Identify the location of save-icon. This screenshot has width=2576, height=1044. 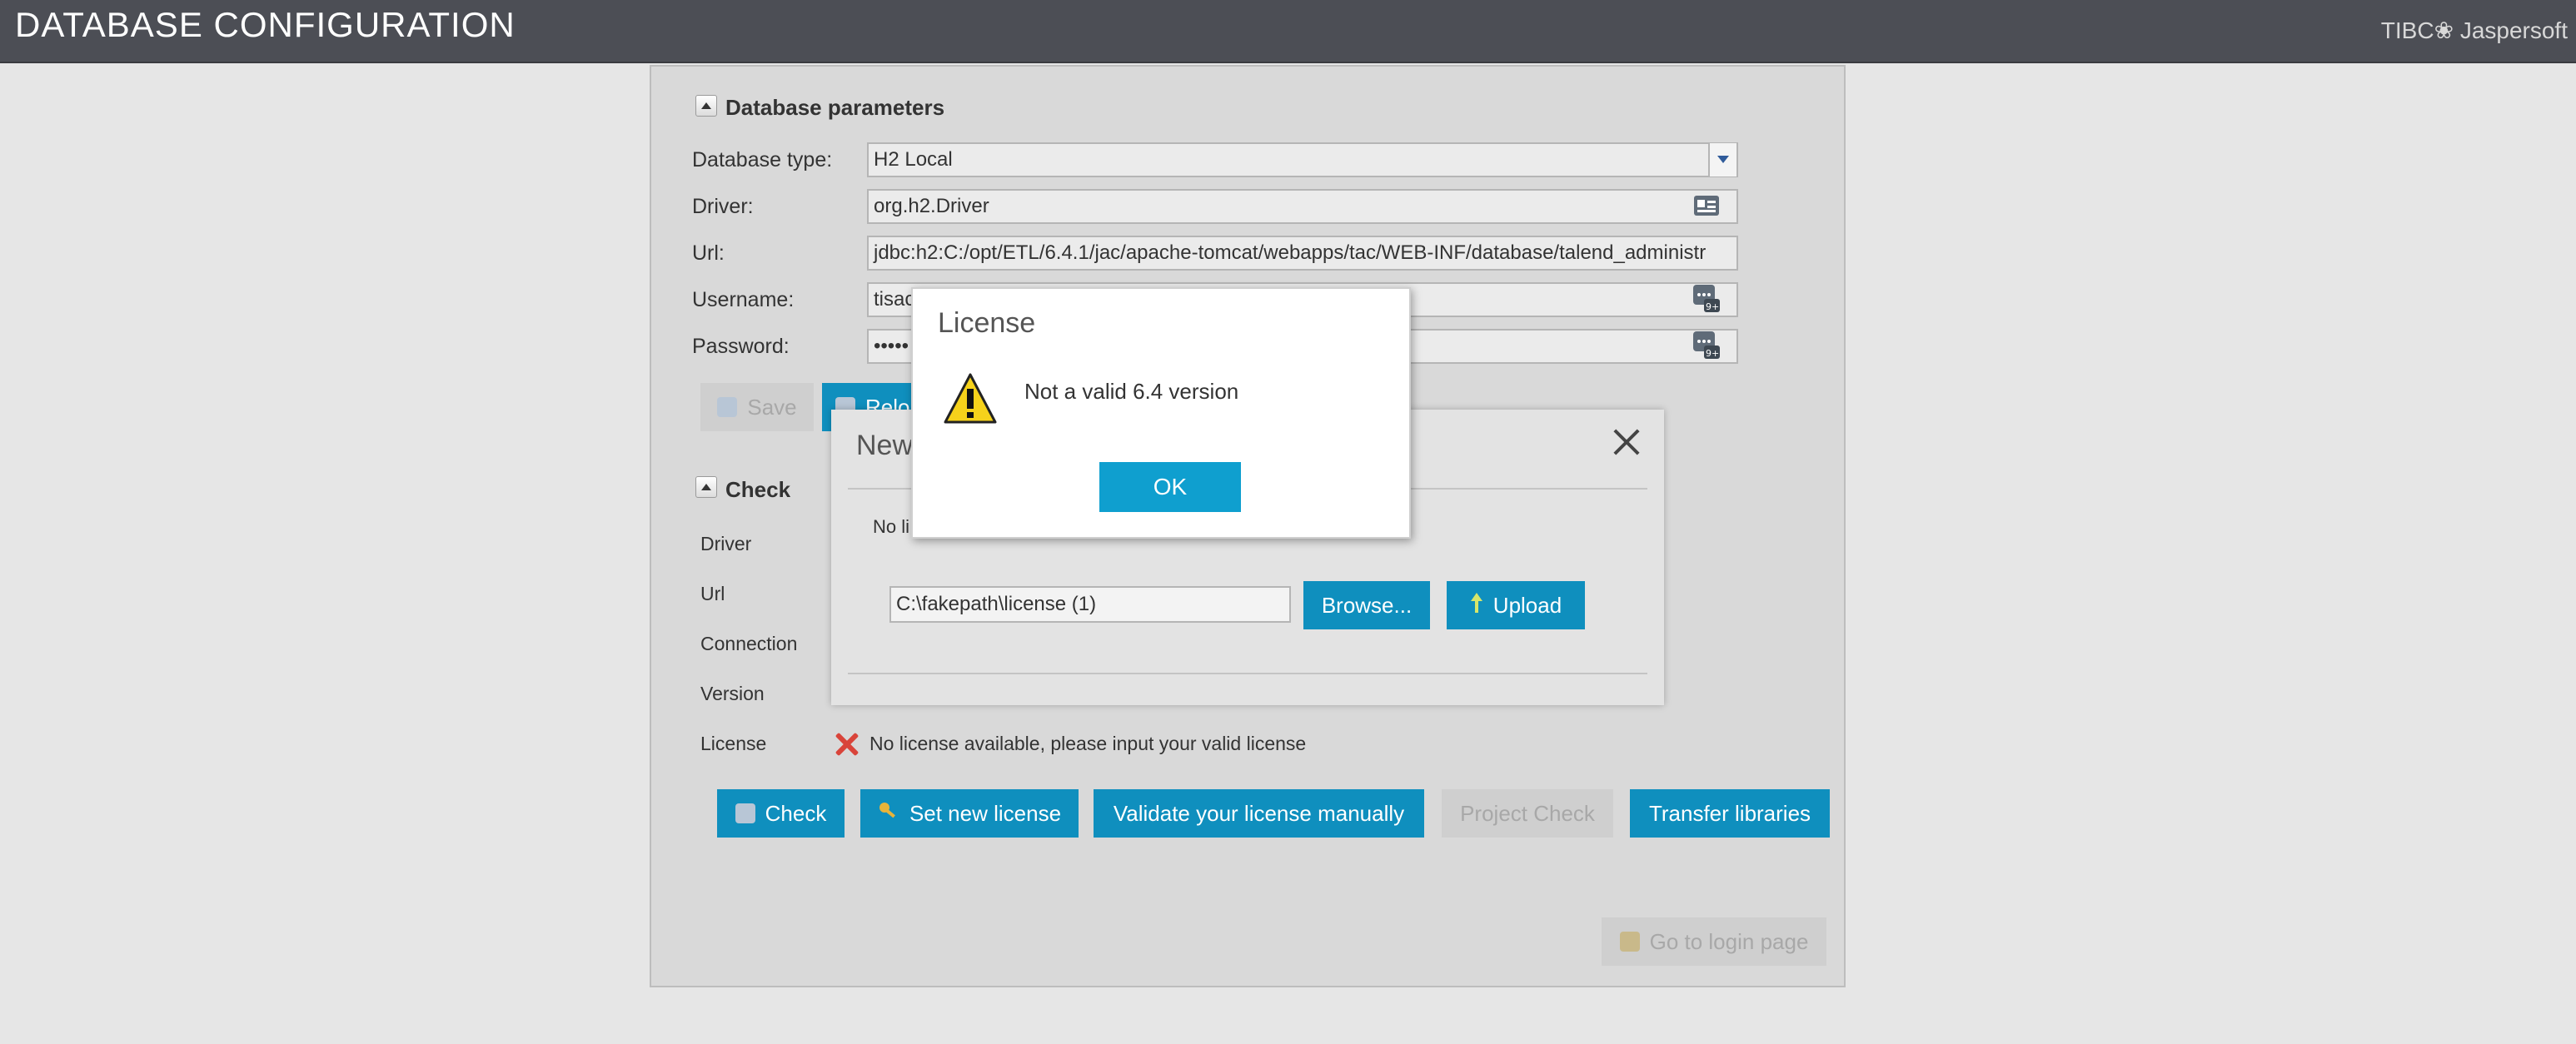
(727, 407).